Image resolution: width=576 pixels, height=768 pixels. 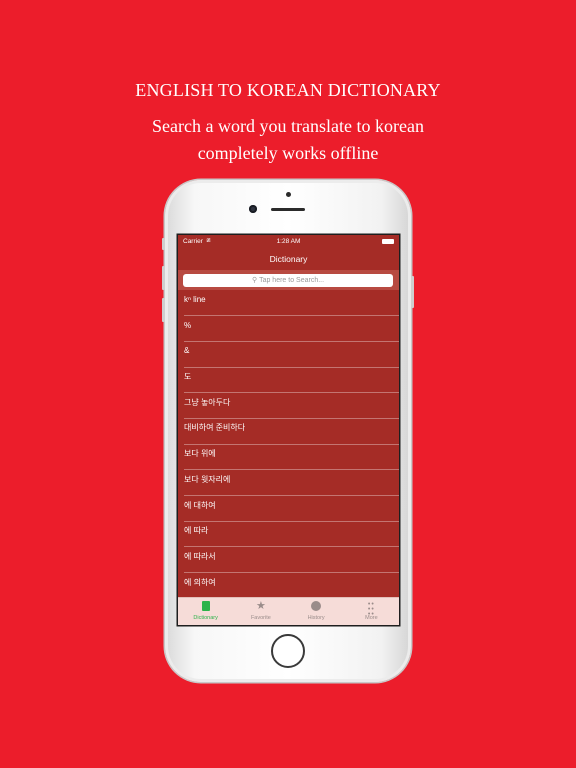 What do you see at coordinates (288, 586) in the screenshot?
I see `list-item: 에 의하여` at bounding box center [288, 586].